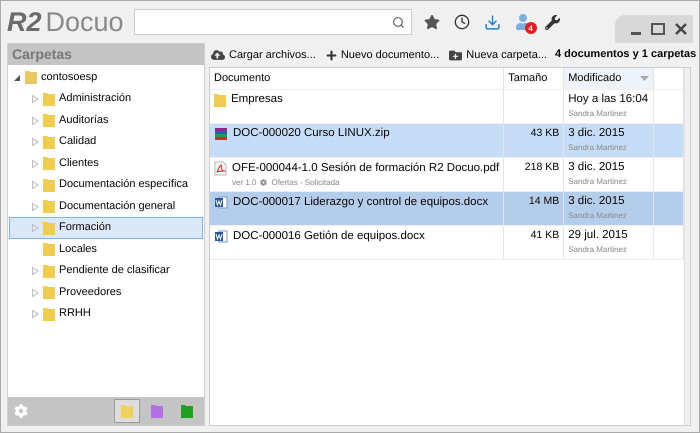  I want to click on tree-item: Proveedores, so click(106, 293).